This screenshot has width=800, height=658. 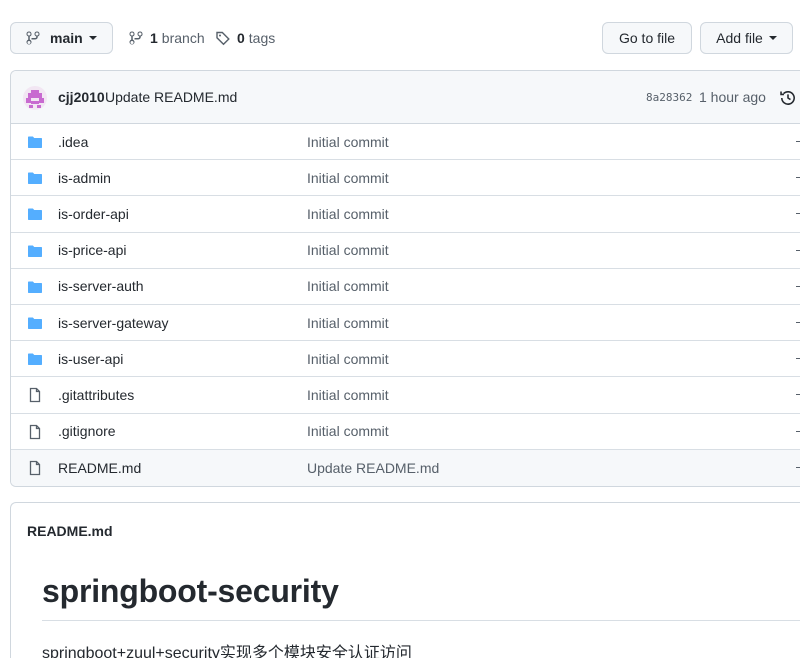 I want to click on tags-link: 0 tags, so click(x=245, y=38).